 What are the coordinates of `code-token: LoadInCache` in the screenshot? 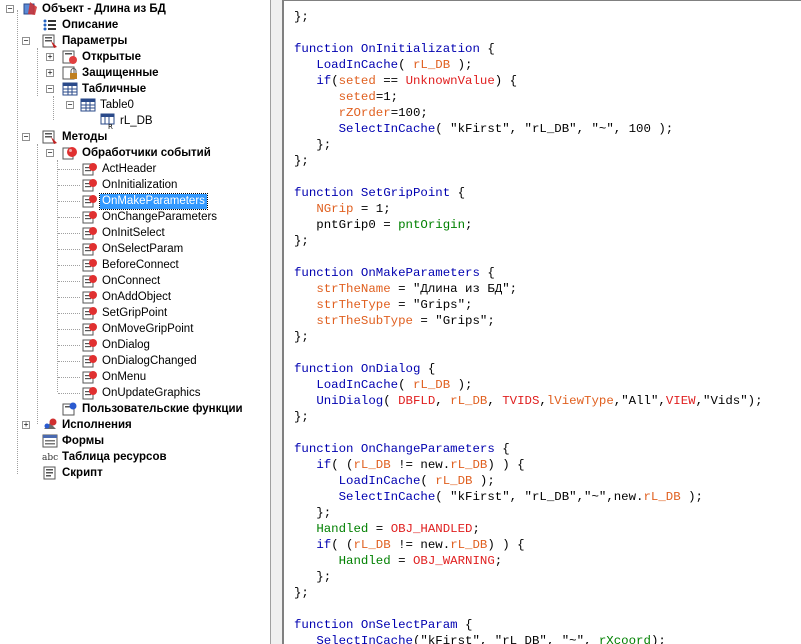 It's located at (357, 65).